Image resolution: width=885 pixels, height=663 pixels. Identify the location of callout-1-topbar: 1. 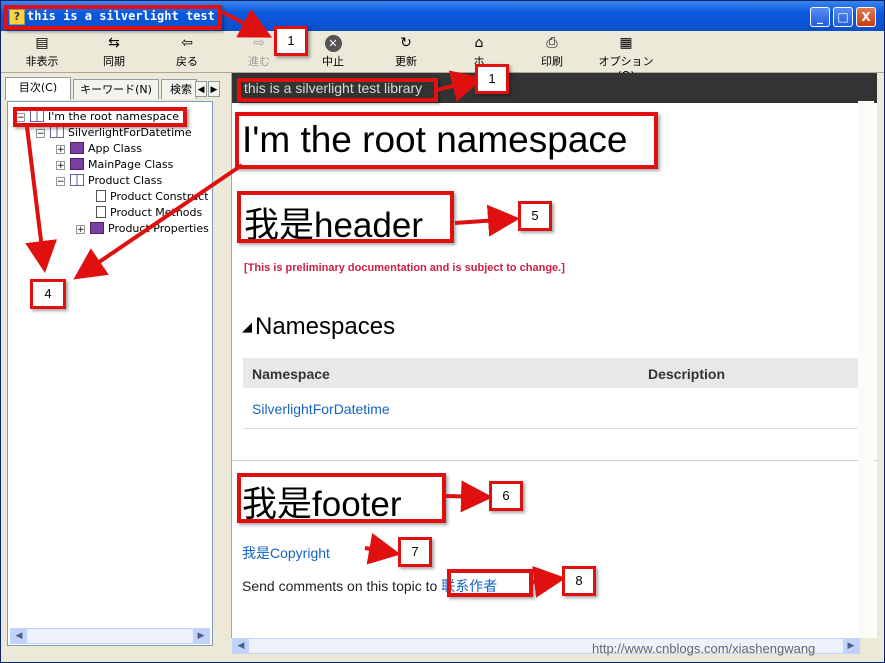
(492, 79).